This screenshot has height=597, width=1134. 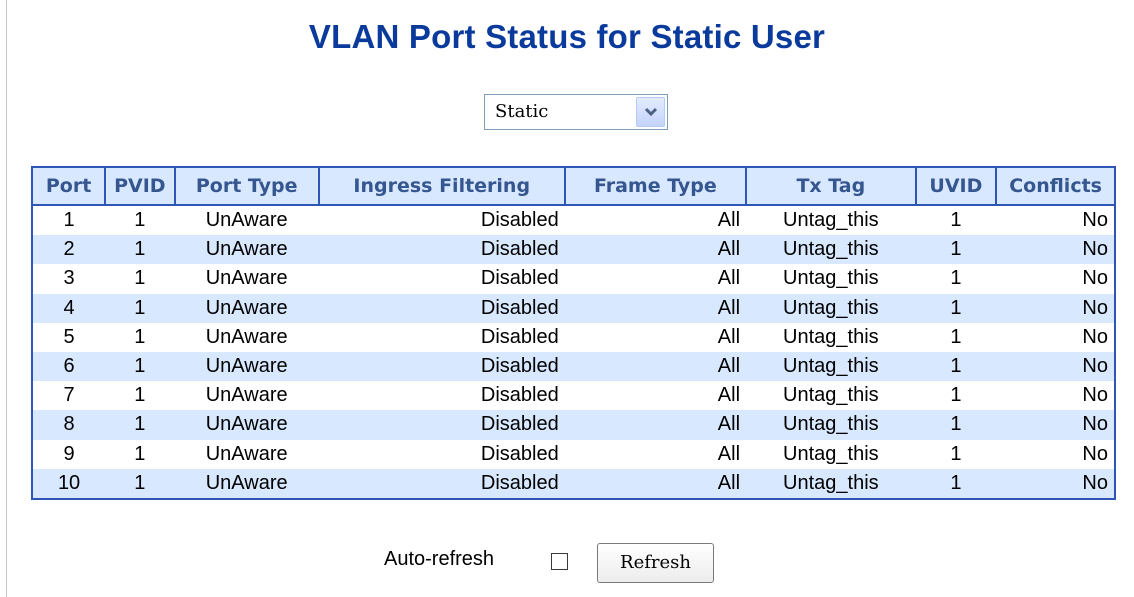 What do you see at coordinates (139, 186) in the screenshot?
I see `col-header-pvid: PVID` at bounding box center [139, 186].